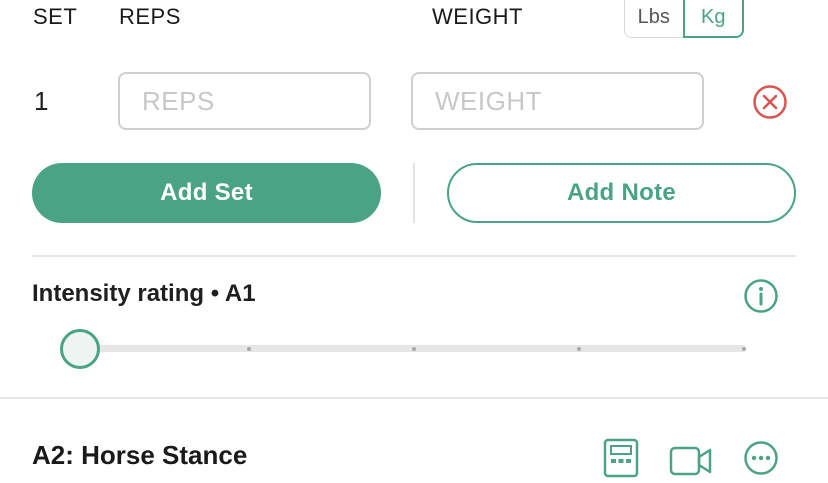 The height and width of the screenshot is (483, 828). What do you see at coordinates (144, 293) in the screenshot?
I see `intensity-rating-label: Intensity rating • A1` at bounding box center [144, 293].